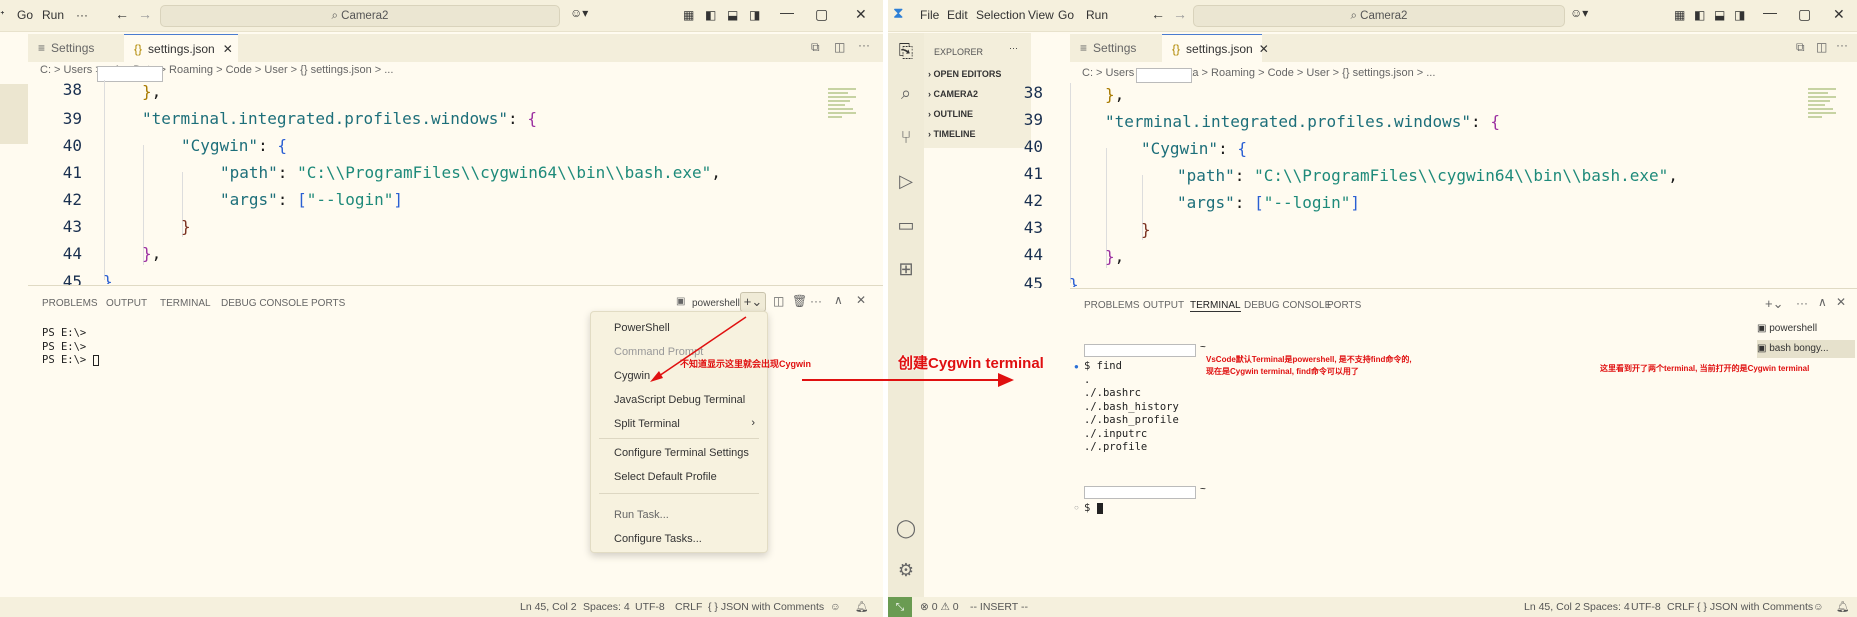  What do you see at coordinates (632, 376) in the screenshot?
I see `menu-item-cygwin: Cygwin` at bounding box center [632, 376].